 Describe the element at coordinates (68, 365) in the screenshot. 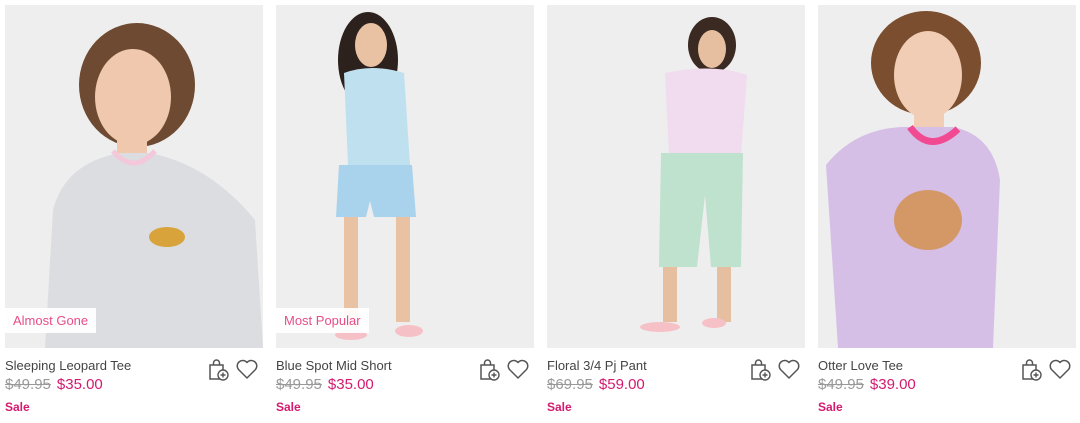

I see `product-name: Sleeping Leopard Tee` at that location.